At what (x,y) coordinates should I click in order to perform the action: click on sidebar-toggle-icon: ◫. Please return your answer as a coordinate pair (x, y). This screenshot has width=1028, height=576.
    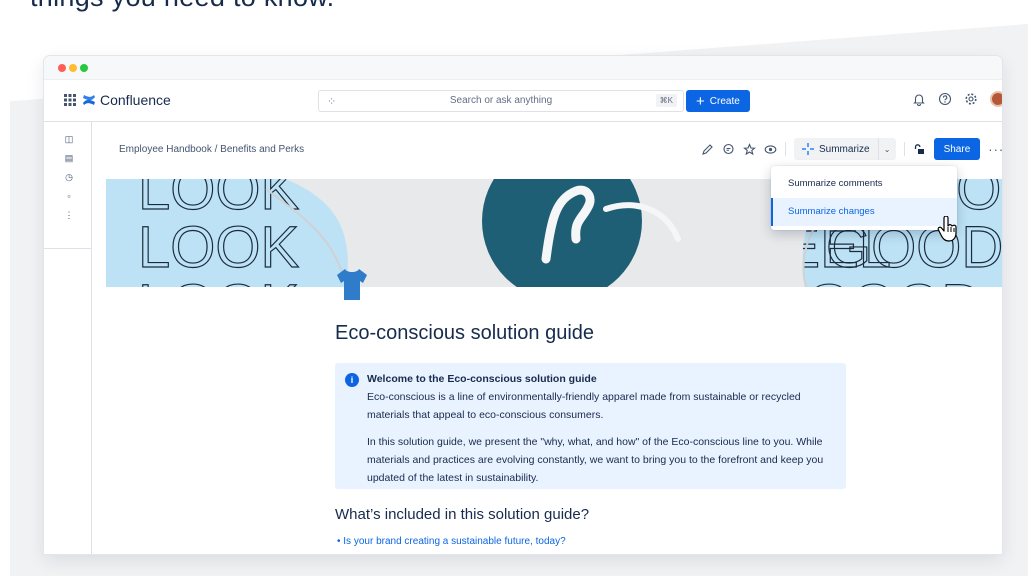
    Looking at the image, I should click on (69, 139).